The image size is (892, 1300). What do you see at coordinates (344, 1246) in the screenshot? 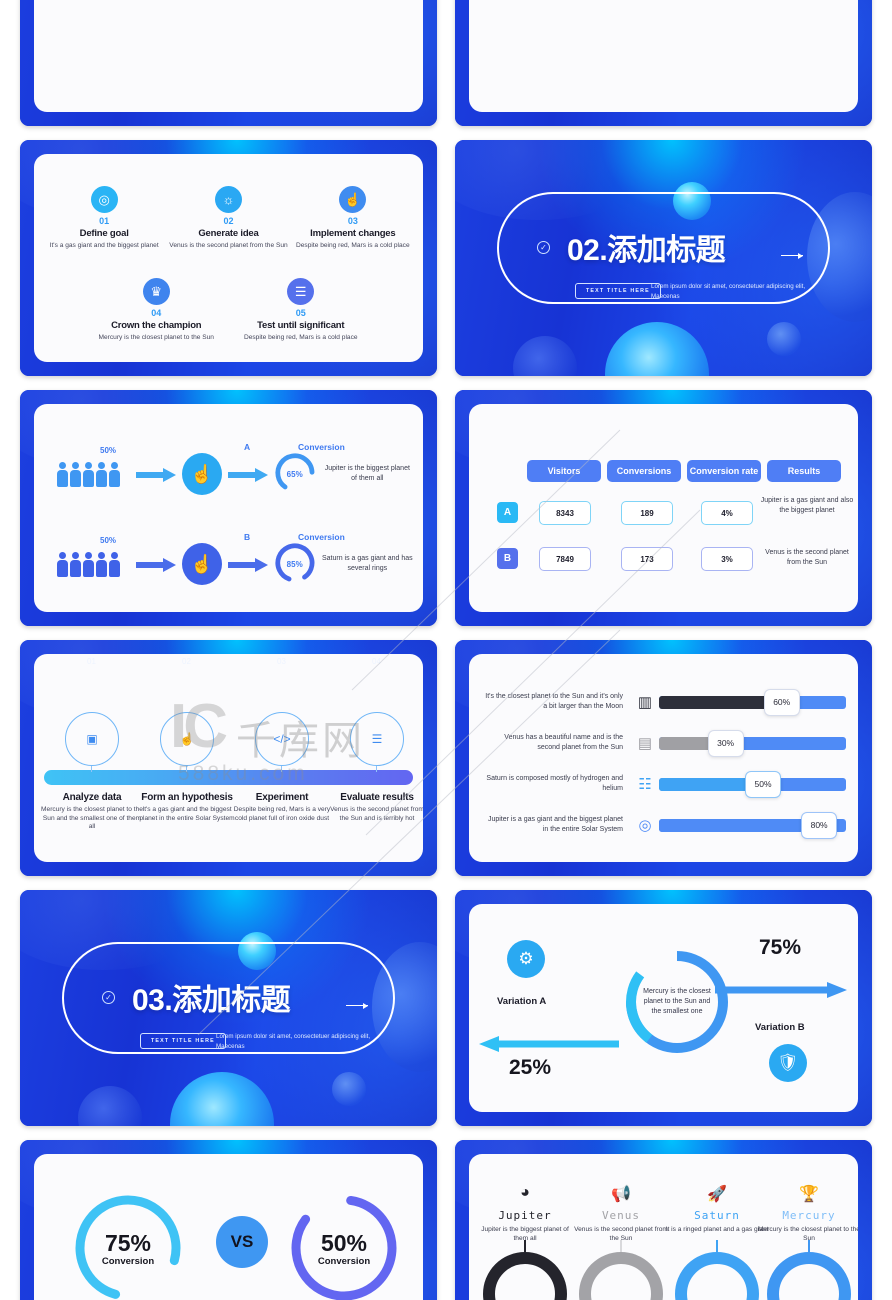
I see `right-gauge: 50% Conversion` at bounding box center [344, 1246].